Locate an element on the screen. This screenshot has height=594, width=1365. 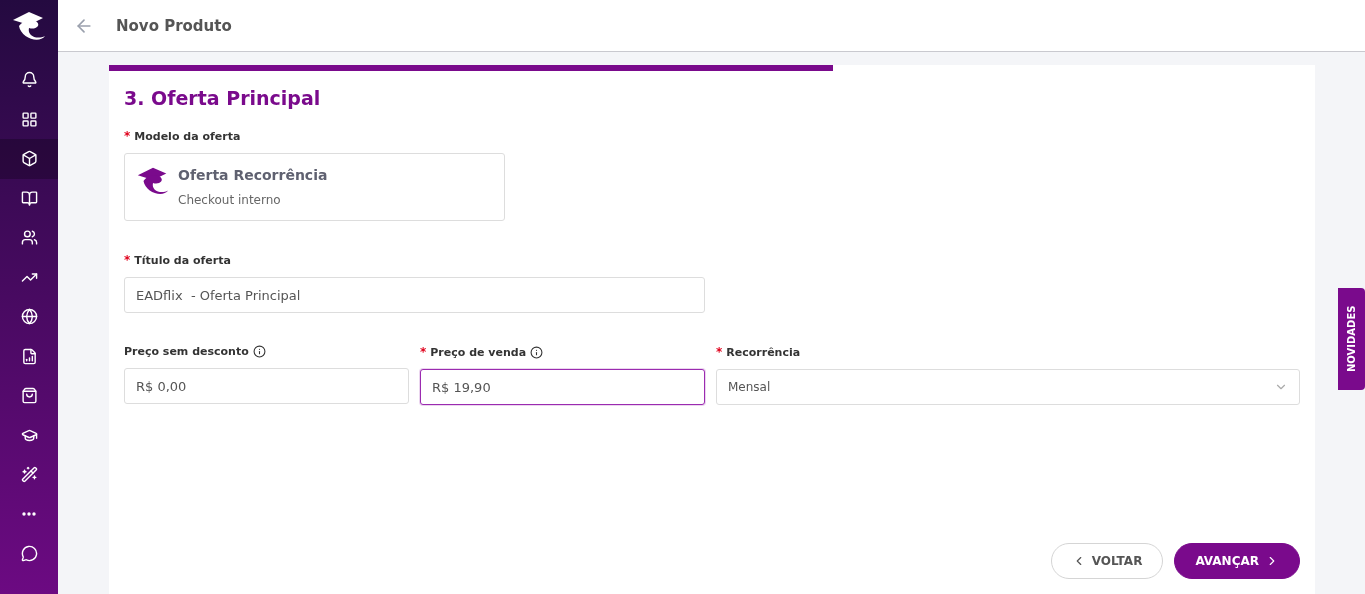
sidebar-item is located at coordinates (29, 159).